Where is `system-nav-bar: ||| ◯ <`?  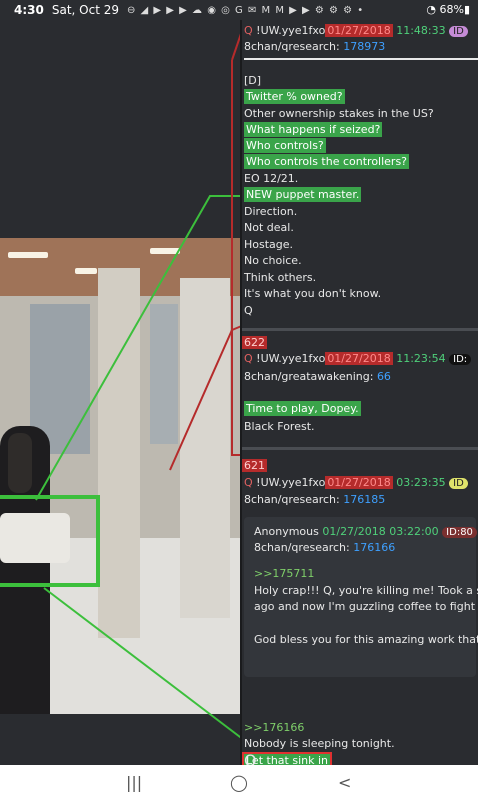
system-nav-bar: ||| ◯ < is located at coordinates (239, 782).